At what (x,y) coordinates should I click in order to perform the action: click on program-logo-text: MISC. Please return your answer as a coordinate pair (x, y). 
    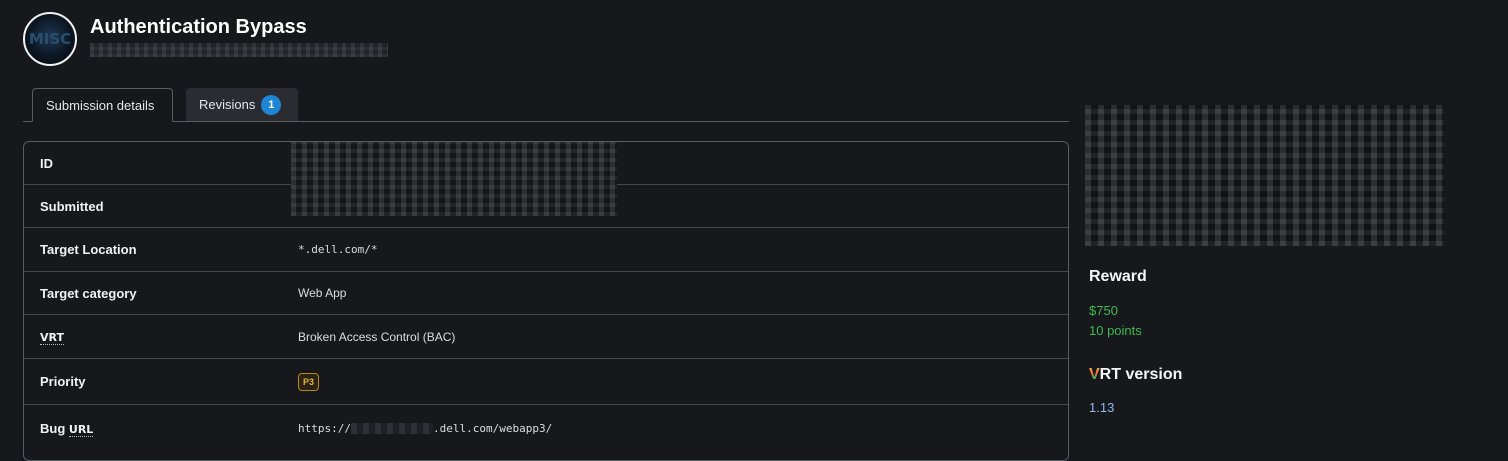
    Looking at the image, I should click on (50, 39).